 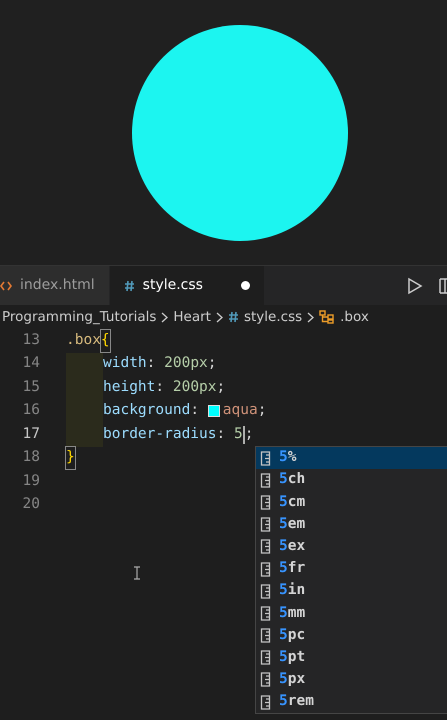 What do you see at coordinates (83, 340) in the screenshot?
I see `code-token: .box` at bounding box center [83, 340].